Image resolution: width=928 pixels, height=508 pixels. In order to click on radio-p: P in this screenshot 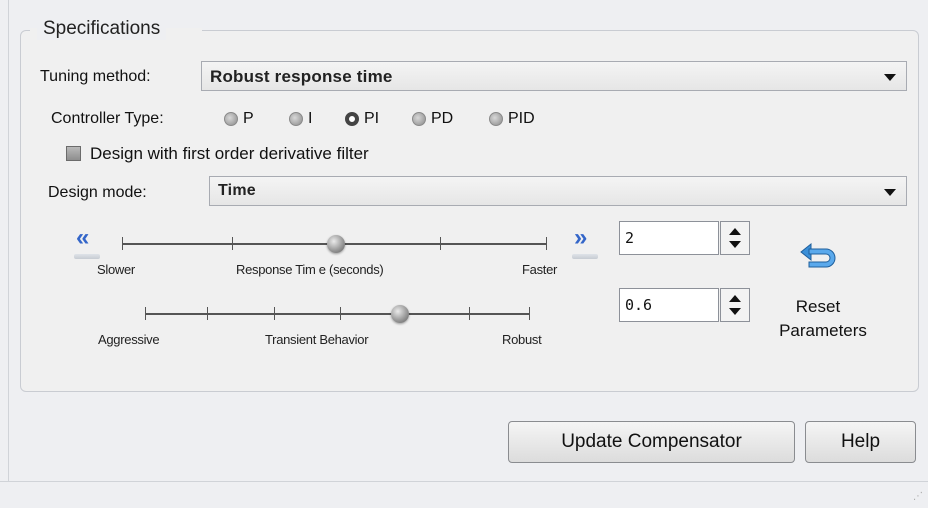, I will do `click(239, 119)`.